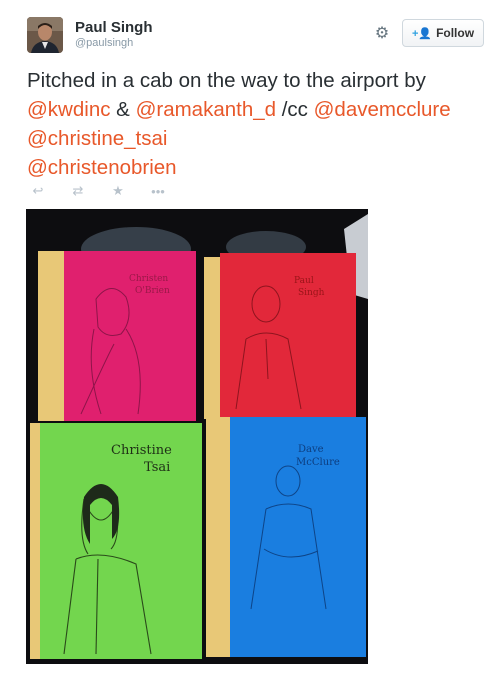 This screenshot has height=680, width=500. I want to click on notebook-label: Christine, so click(141, 450).